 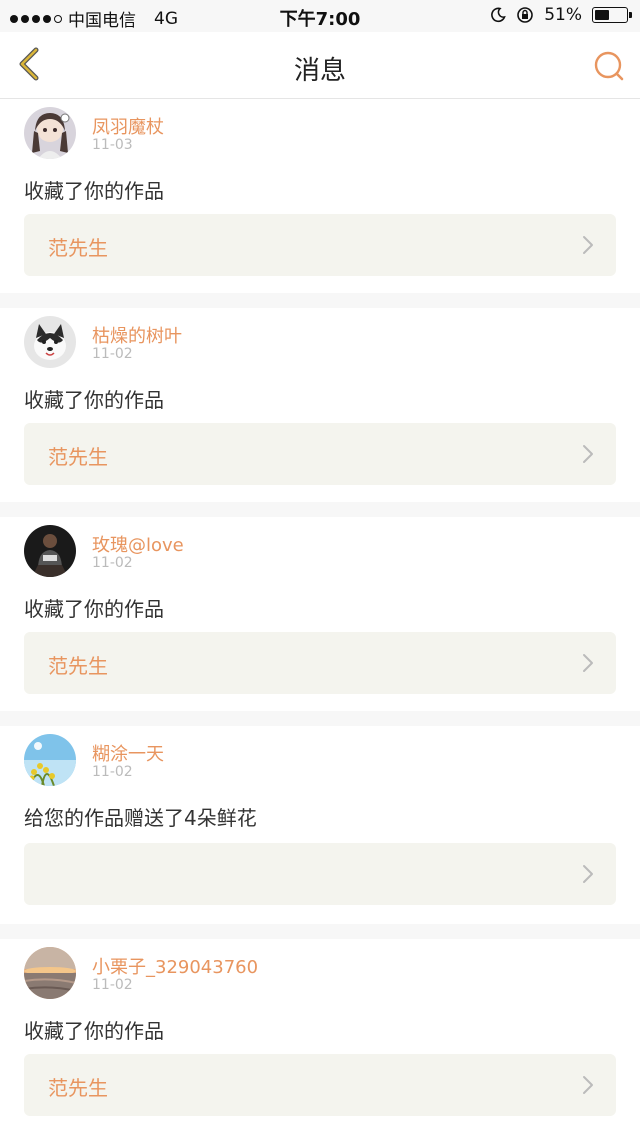 I want to click on notification-date: 11-03, so click(x=112, y=145).